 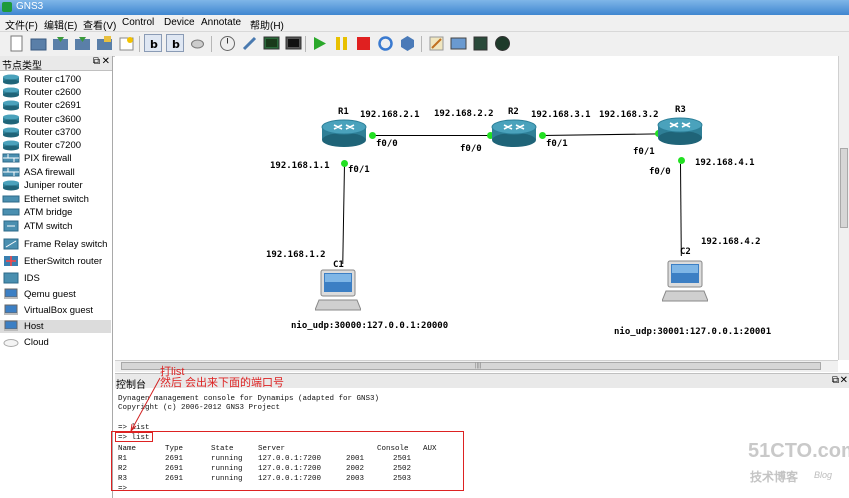 What do you see at coordinates (407, 43) in the screenshot?
I see `virtualbox-icon` at bounding box center [407, 43].